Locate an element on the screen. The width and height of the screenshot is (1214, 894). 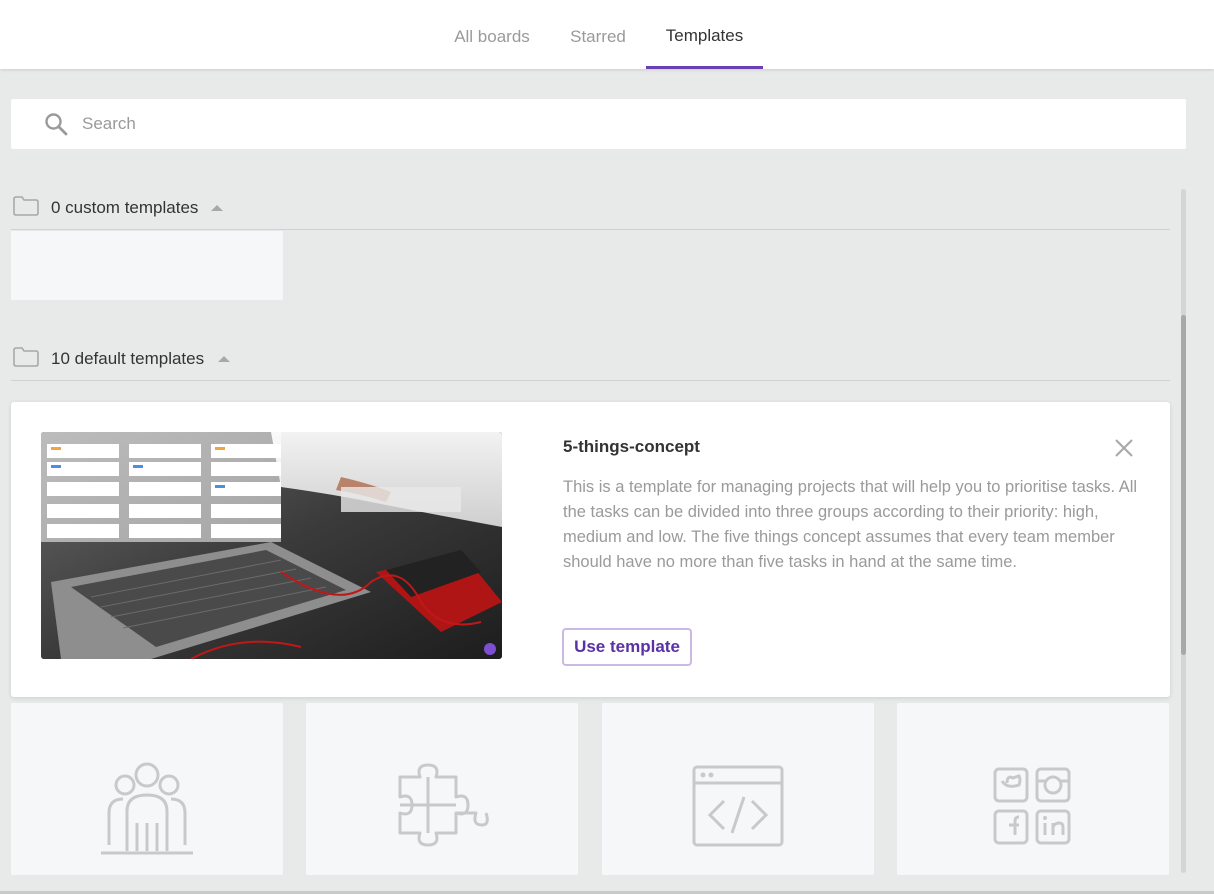
tab-starred: Starred is located at coordinates (598, 34).